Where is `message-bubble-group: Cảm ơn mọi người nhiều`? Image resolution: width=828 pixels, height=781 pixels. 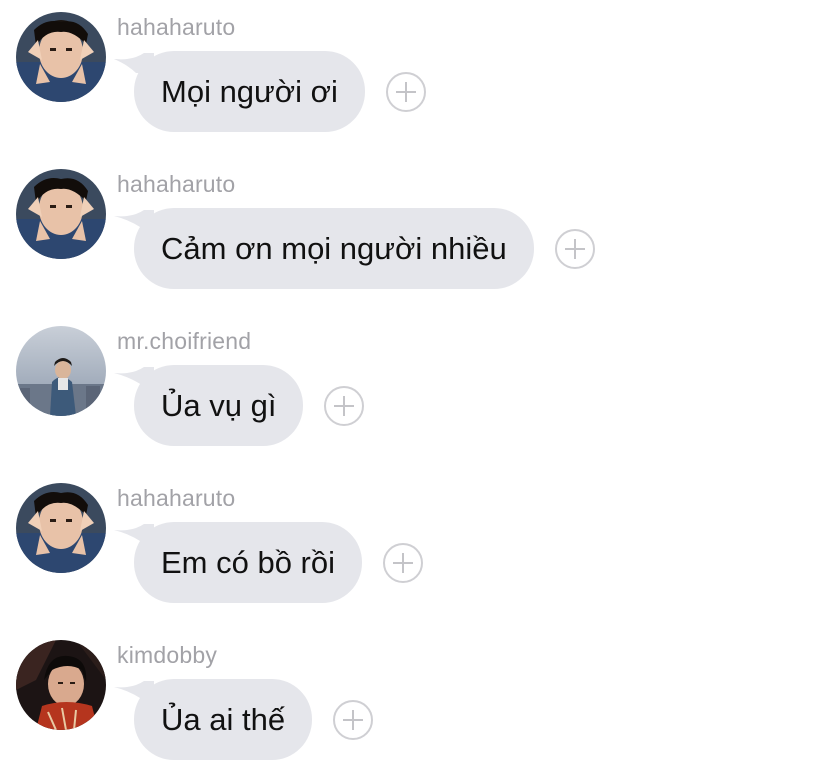
message-bubble-group: Cảm ơn mọi người nhiều is located at coordinates (354, 248).